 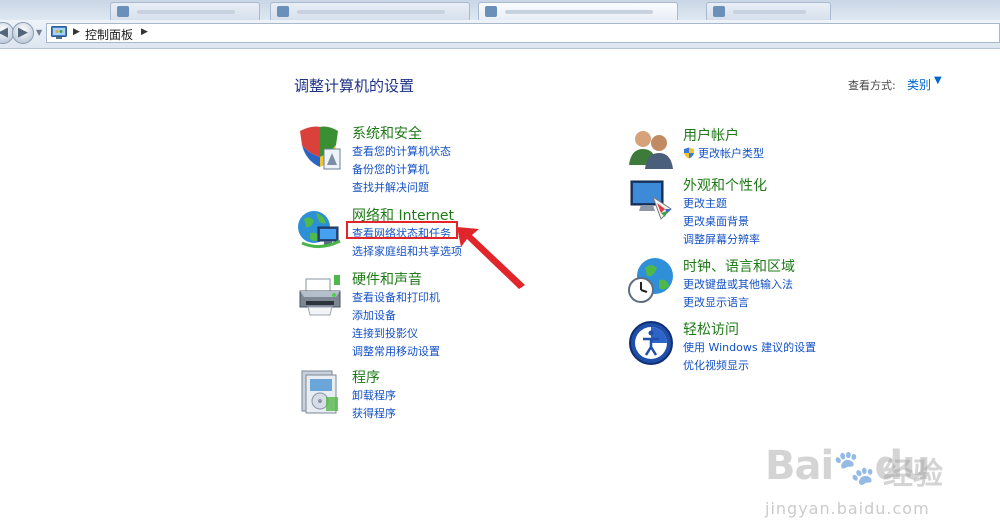 I want to click on category-title: 时钟、语言和区域, so click(x=739, y=266).